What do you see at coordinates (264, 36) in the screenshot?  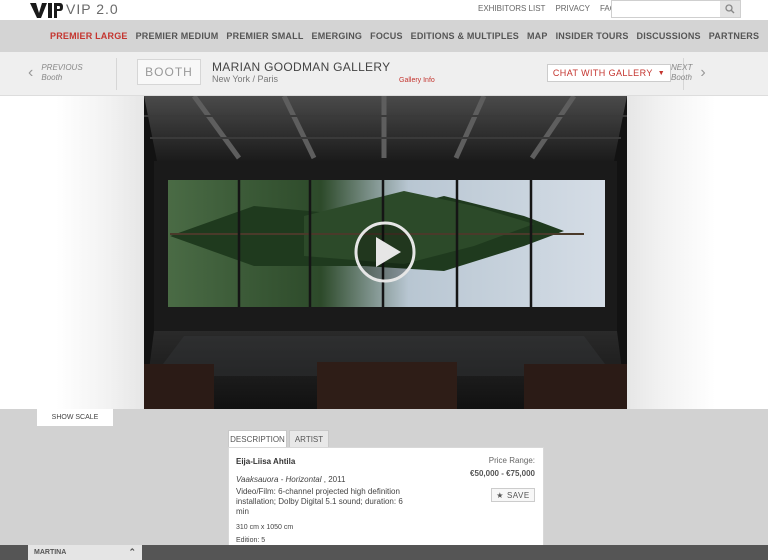 I see `nav-premier-small: PREMIER SMALL` at bounding box center [264, 36].